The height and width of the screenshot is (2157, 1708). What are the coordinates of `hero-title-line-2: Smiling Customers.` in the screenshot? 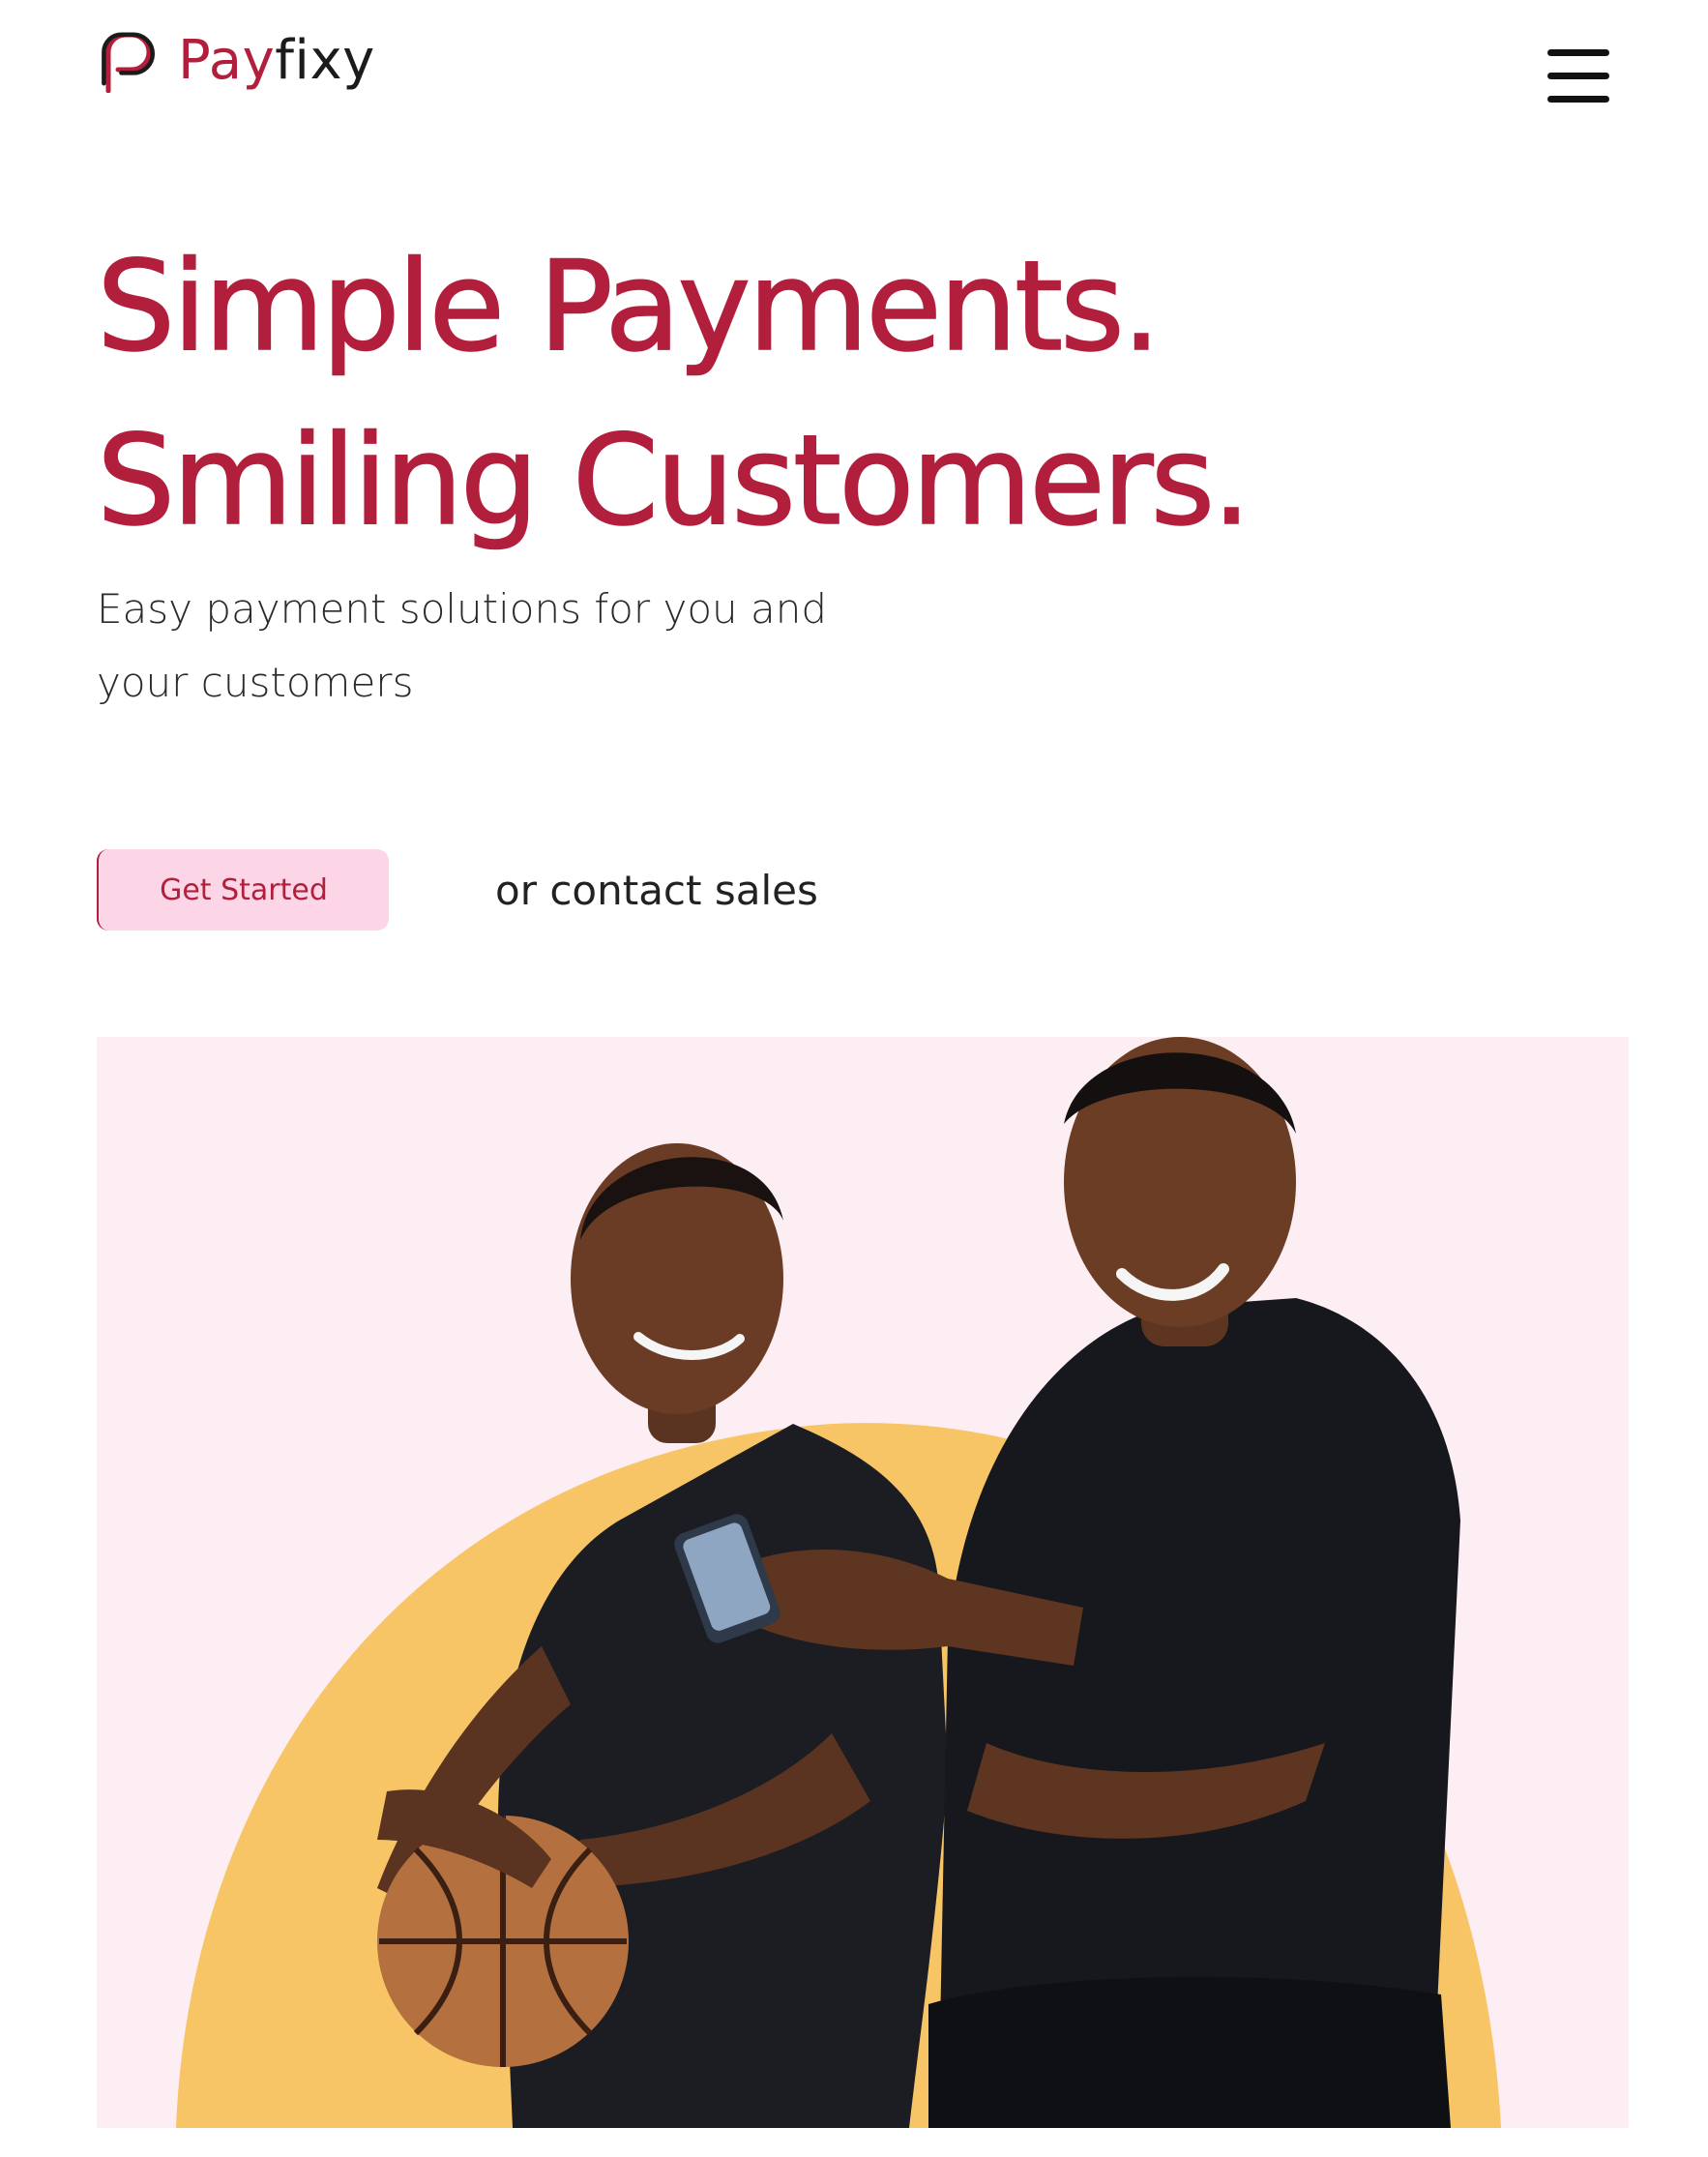 It's located at (674, 481).